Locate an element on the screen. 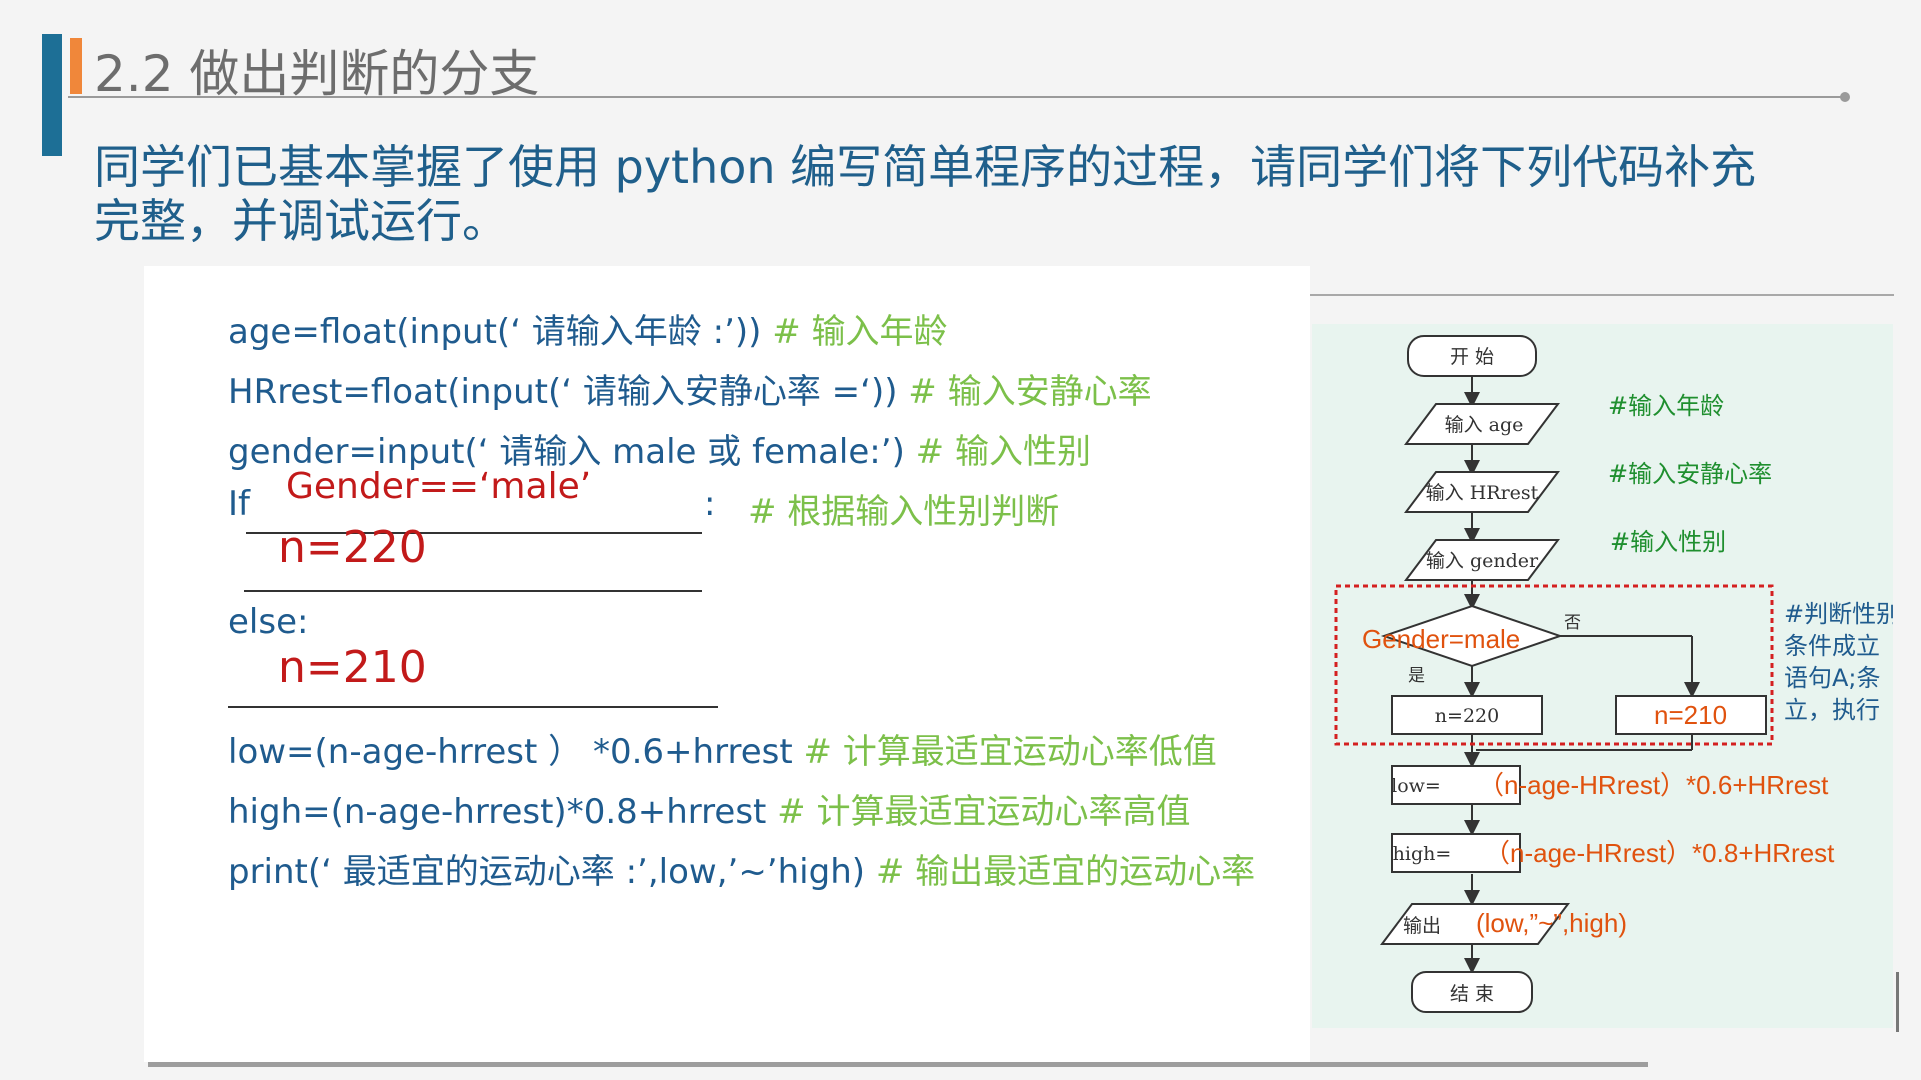  output-prefix-text: 输出 is located at coordinates (1422, 926).